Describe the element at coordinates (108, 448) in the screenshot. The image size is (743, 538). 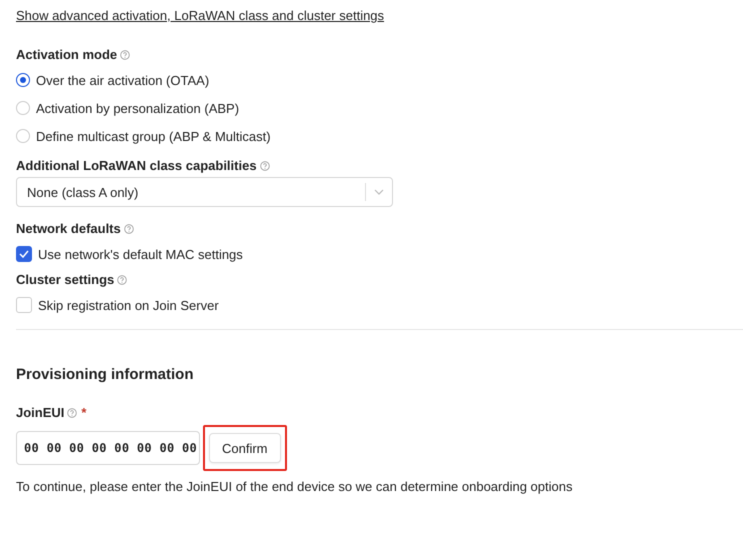
I see `join-eui-field: 00 00 00 00 00 00 00 00` at that location.